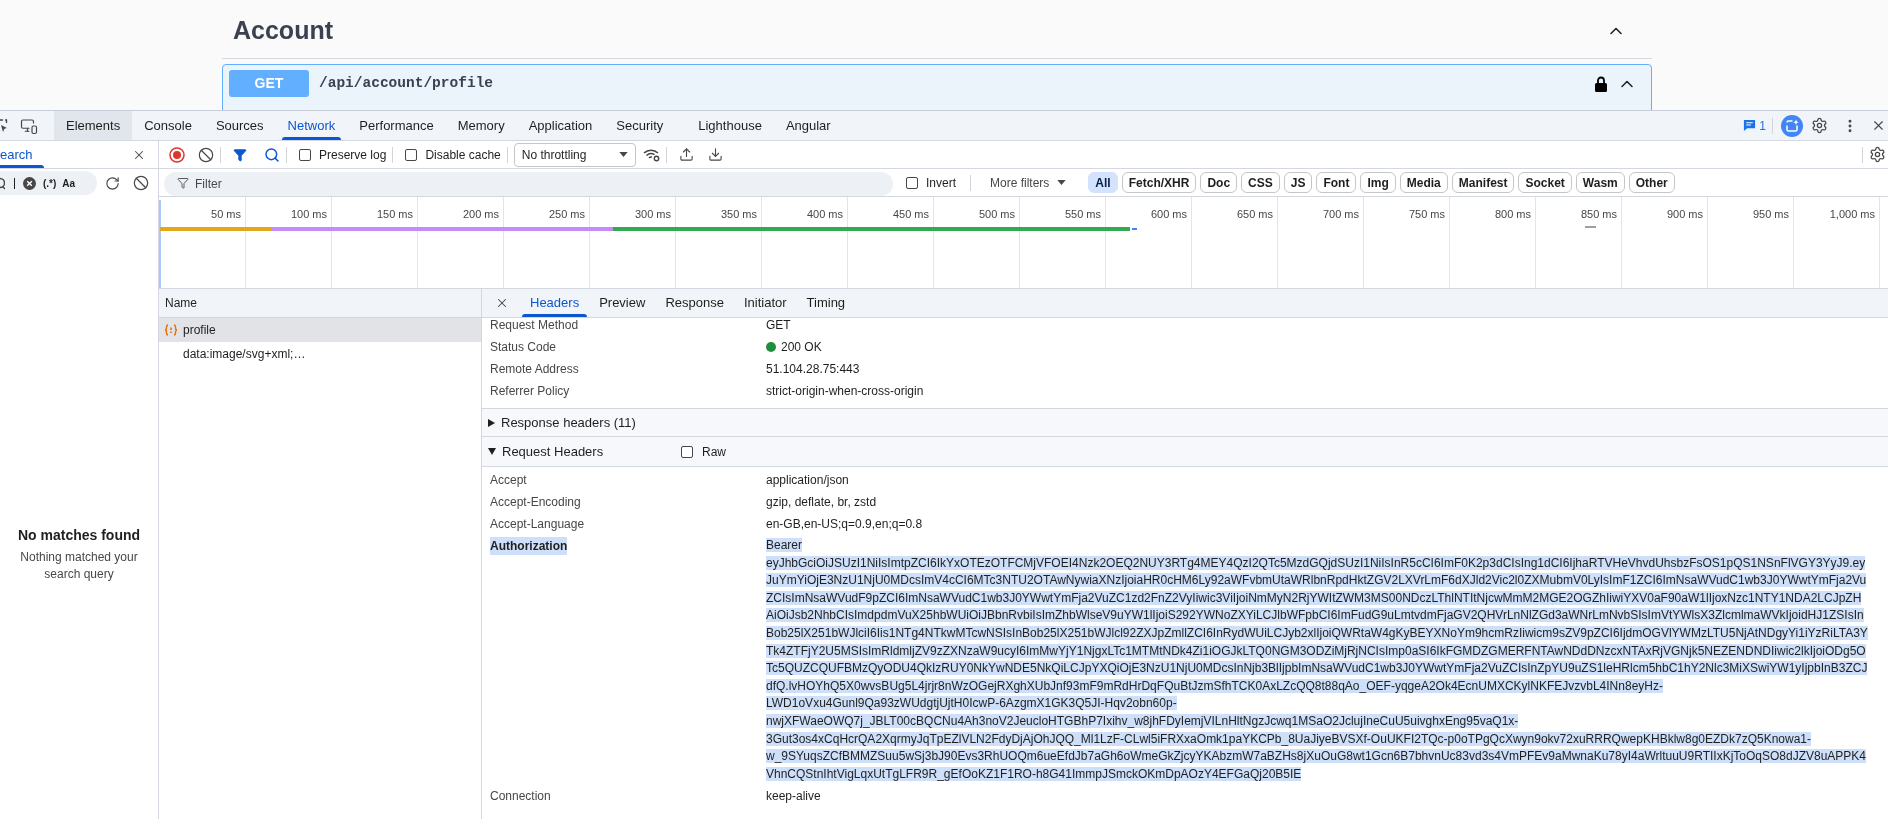  I want to click on header-value: 200 OK, so click(801, 347).